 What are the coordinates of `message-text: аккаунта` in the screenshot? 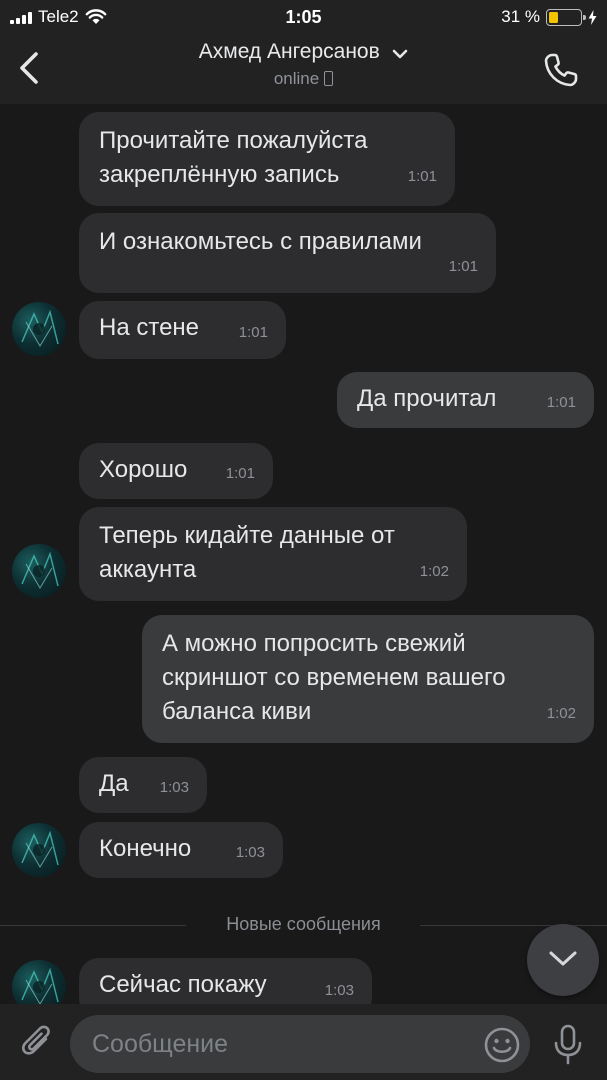 It's located at (148, 569).